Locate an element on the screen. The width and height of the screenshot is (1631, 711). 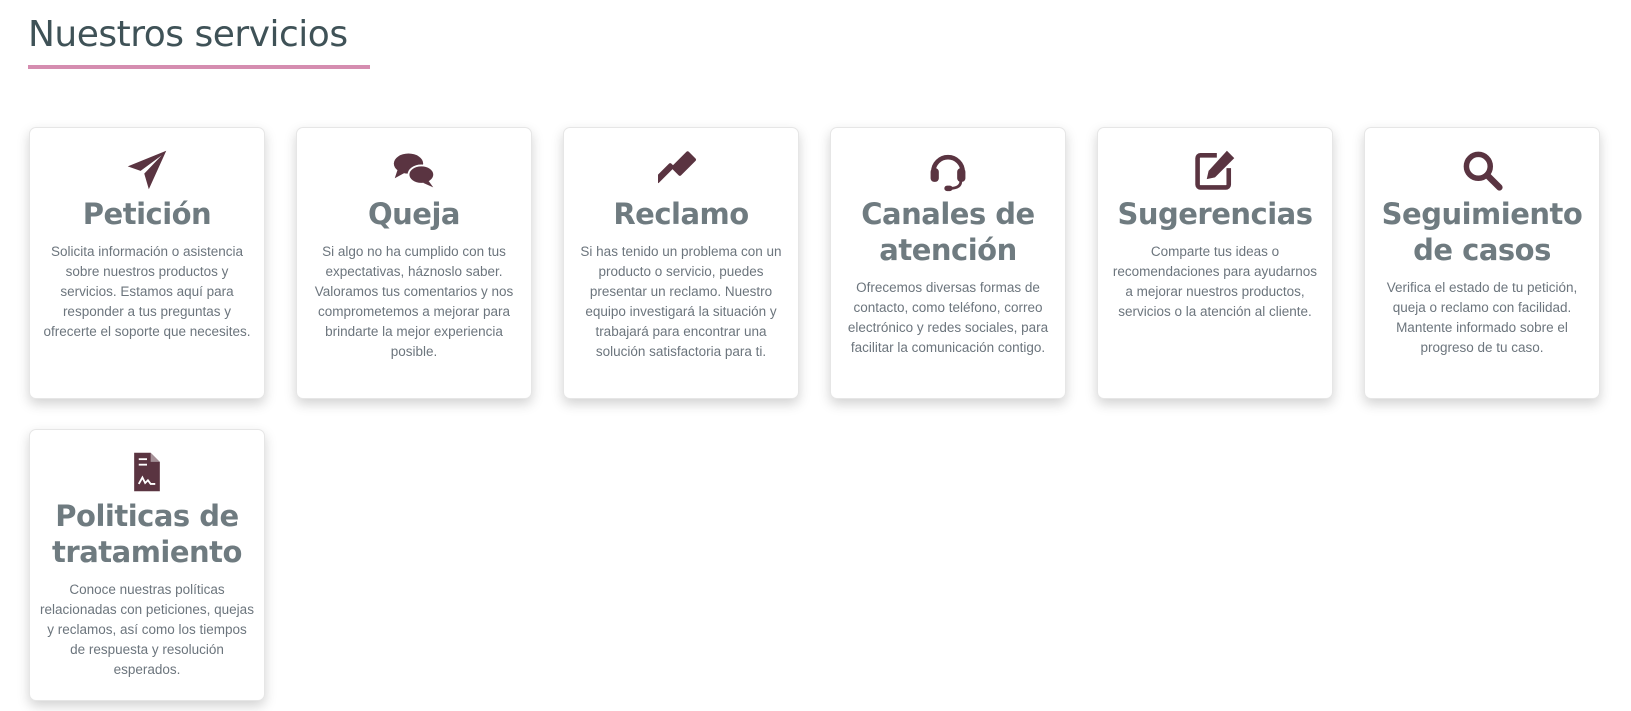
comments-icon is located at coordinates (414, 170).